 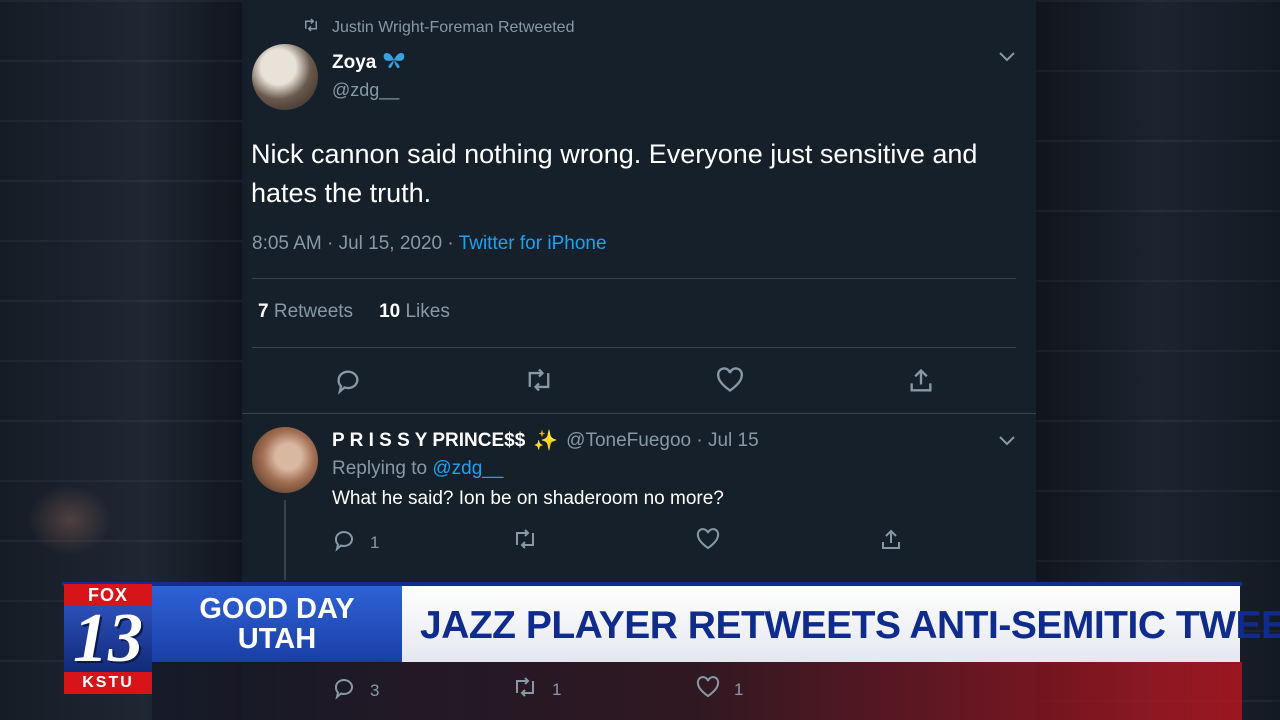 I want to click on headline-banner: JAZZ PLAYER RETWEETS ANTI-SEMITIC TWEET, so click(x=841, y=624).